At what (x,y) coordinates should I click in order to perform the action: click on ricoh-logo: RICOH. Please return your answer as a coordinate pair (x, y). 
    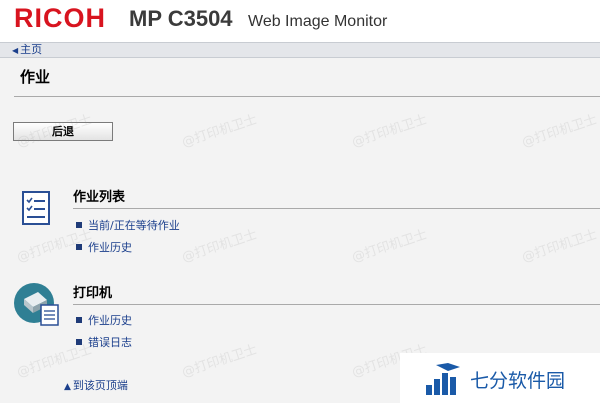
    Looking at the image, I should click on (60, 18).